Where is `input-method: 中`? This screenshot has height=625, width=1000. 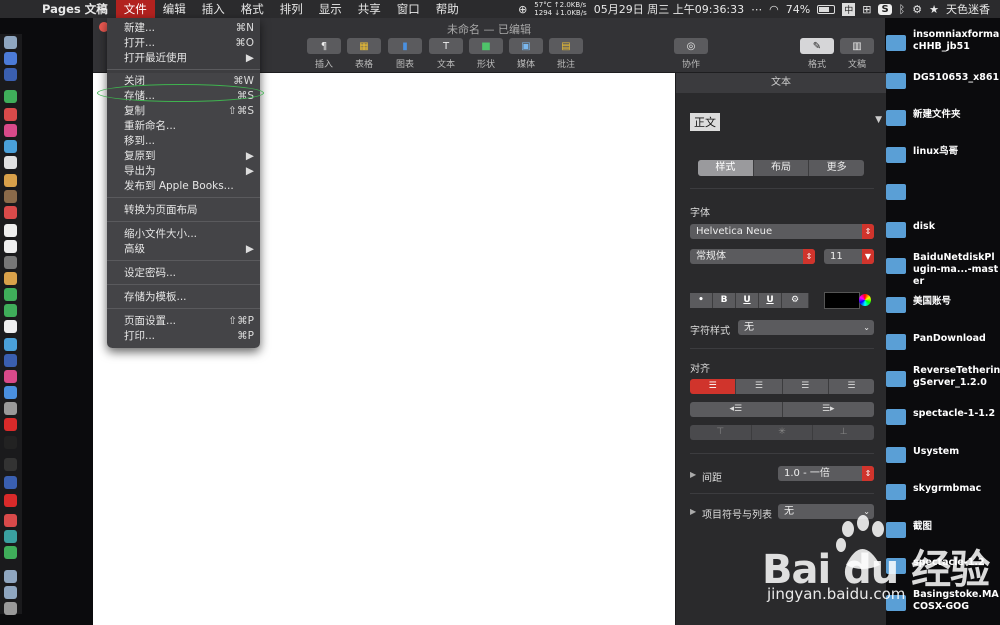
input-method: 中 is located at coordinates (849, 9).